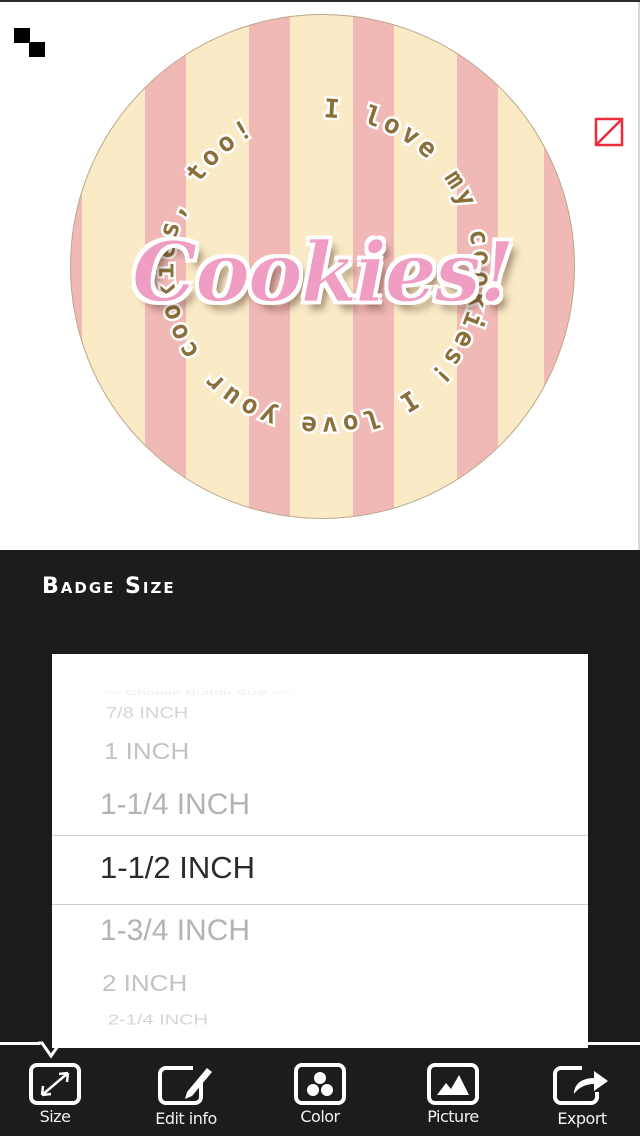 This screenshot has width=640, height=1136. Describe the element at coordinates (453, 1116) in the screenshot. I see `tab-picture-label: Picture` at that location.